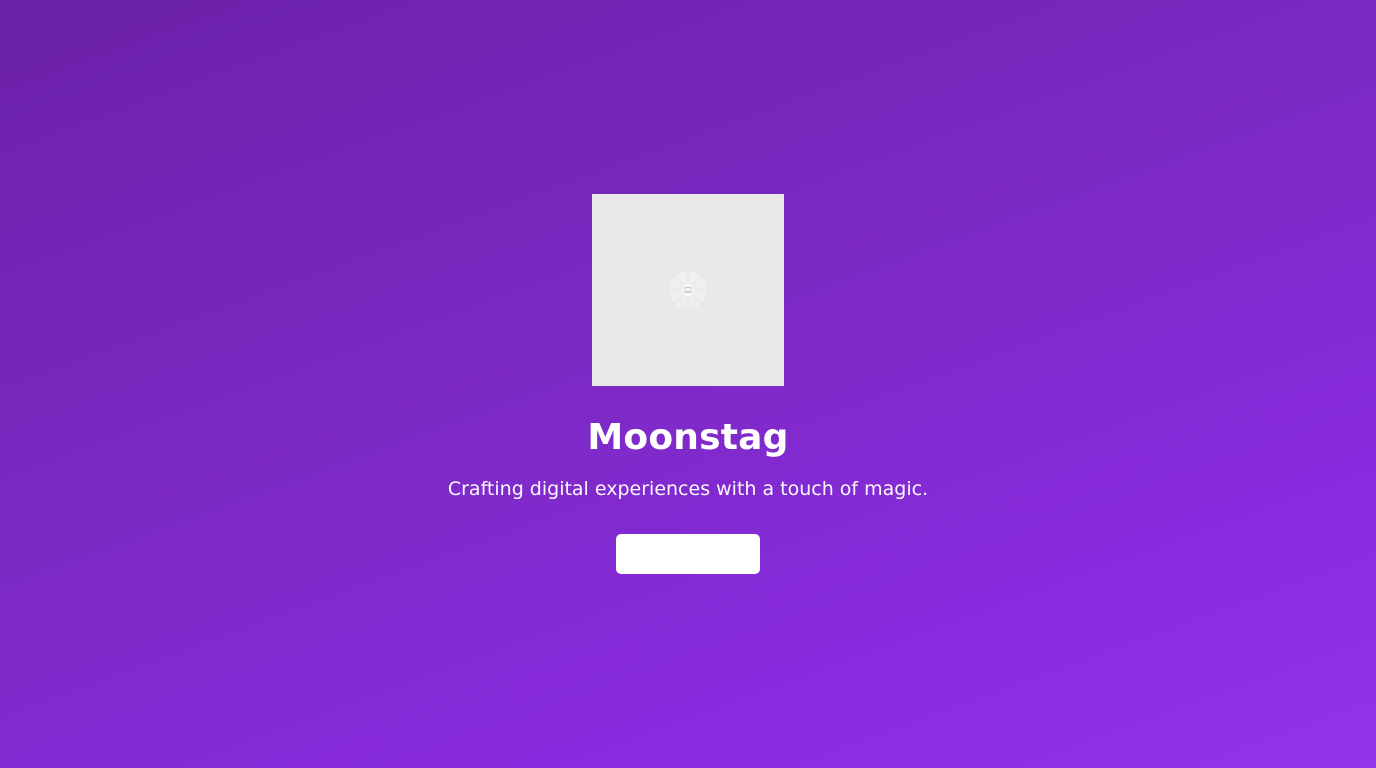 This screenshot has height=768, width=1376. I want to click on hero-image, so click(688, 290).